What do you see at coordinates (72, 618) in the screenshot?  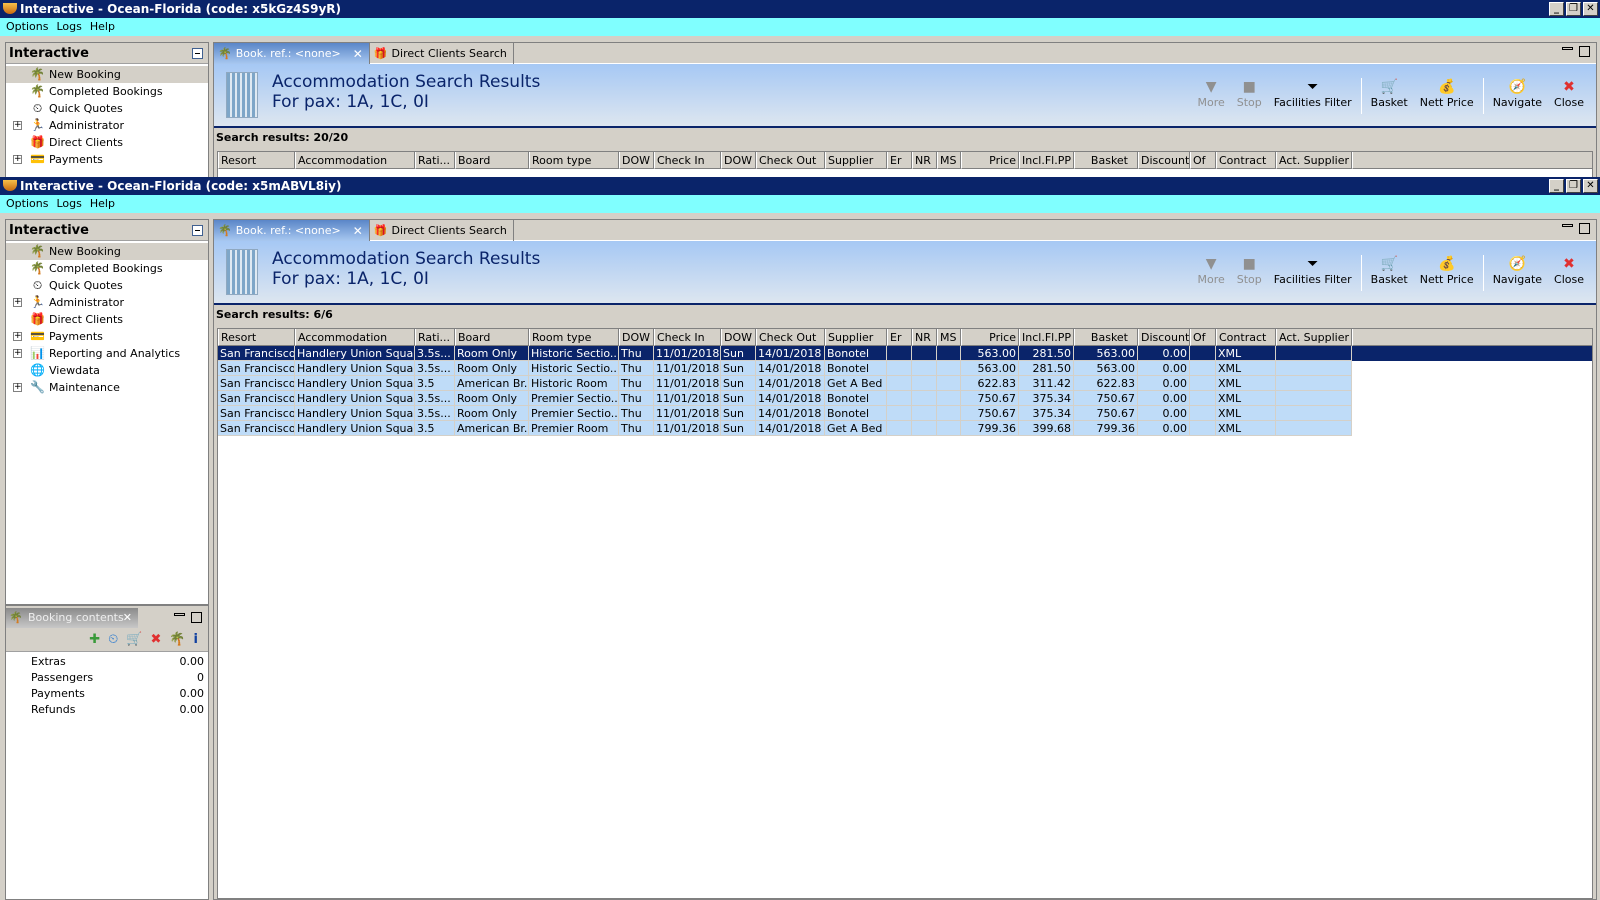 I see `booking-contents-tab: 🌴 Booking contents ✕` at bounding box center [72, 618].